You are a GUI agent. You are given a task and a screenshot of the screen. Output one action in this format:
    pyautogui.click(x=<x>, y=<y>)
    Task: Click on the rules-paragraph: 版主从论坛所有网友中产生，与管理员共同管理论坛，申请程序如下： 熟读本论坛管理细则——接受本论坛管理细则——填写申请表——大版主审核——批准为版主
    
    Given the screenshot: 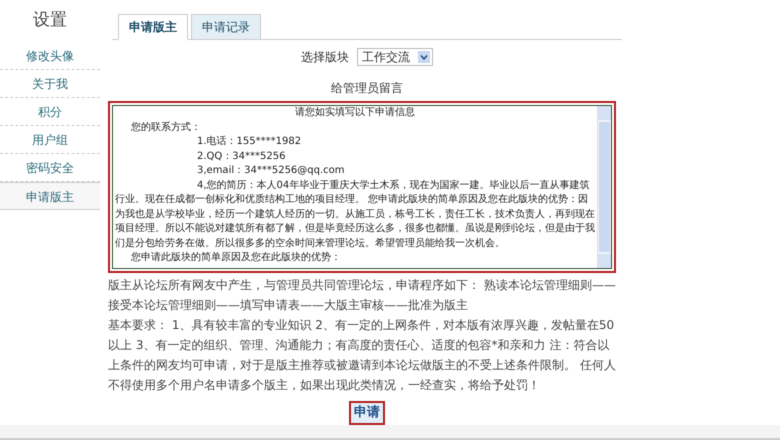 What is the action you would take?
    pyautogui.click(x=362, y=295)
    